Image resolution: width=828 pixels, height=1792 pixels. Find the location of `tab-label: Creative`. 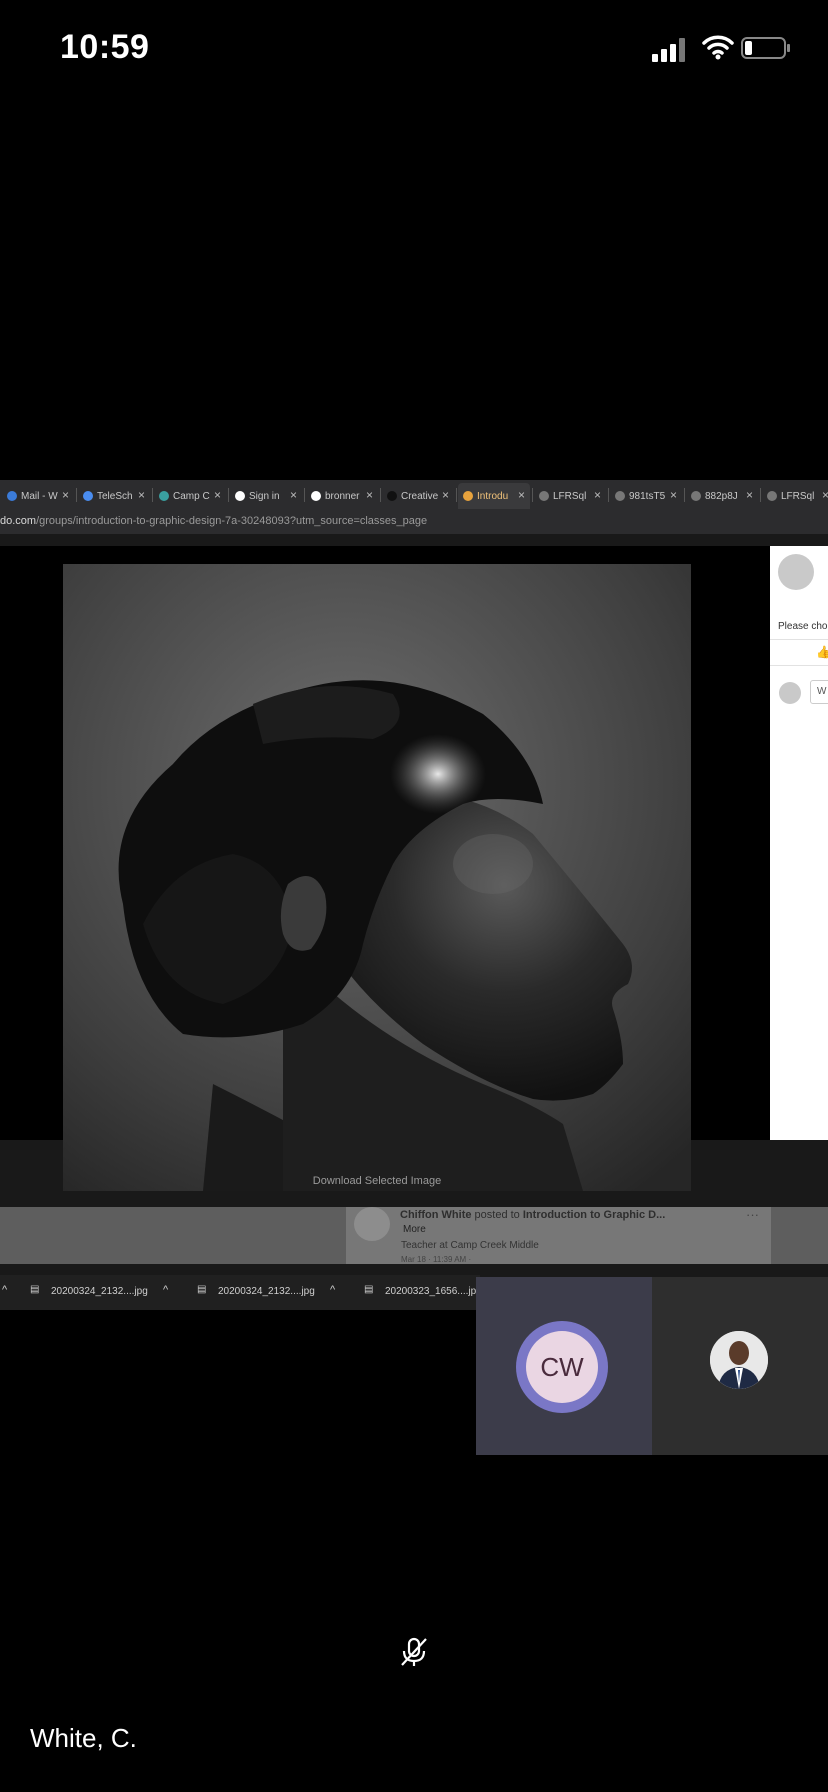

tab-label: Creative is located at coordinates (420, 496).